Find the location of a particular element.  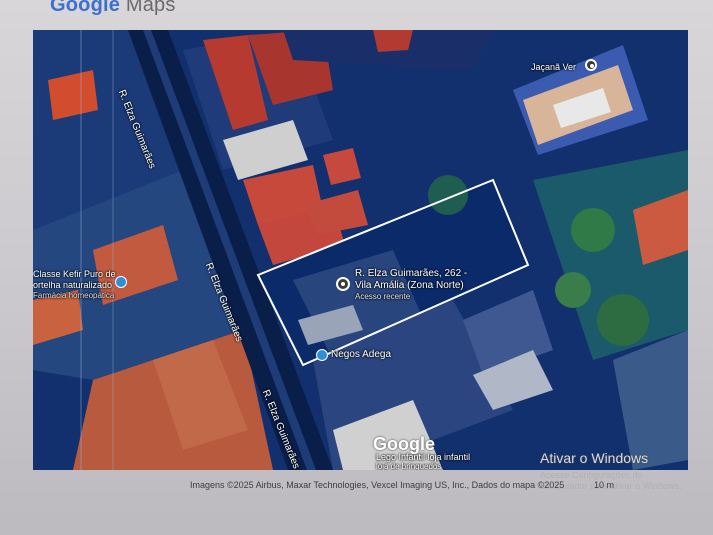

selected-address-line1: R. Elza Guimarães, 262 - is located at coordinates (411, 273).